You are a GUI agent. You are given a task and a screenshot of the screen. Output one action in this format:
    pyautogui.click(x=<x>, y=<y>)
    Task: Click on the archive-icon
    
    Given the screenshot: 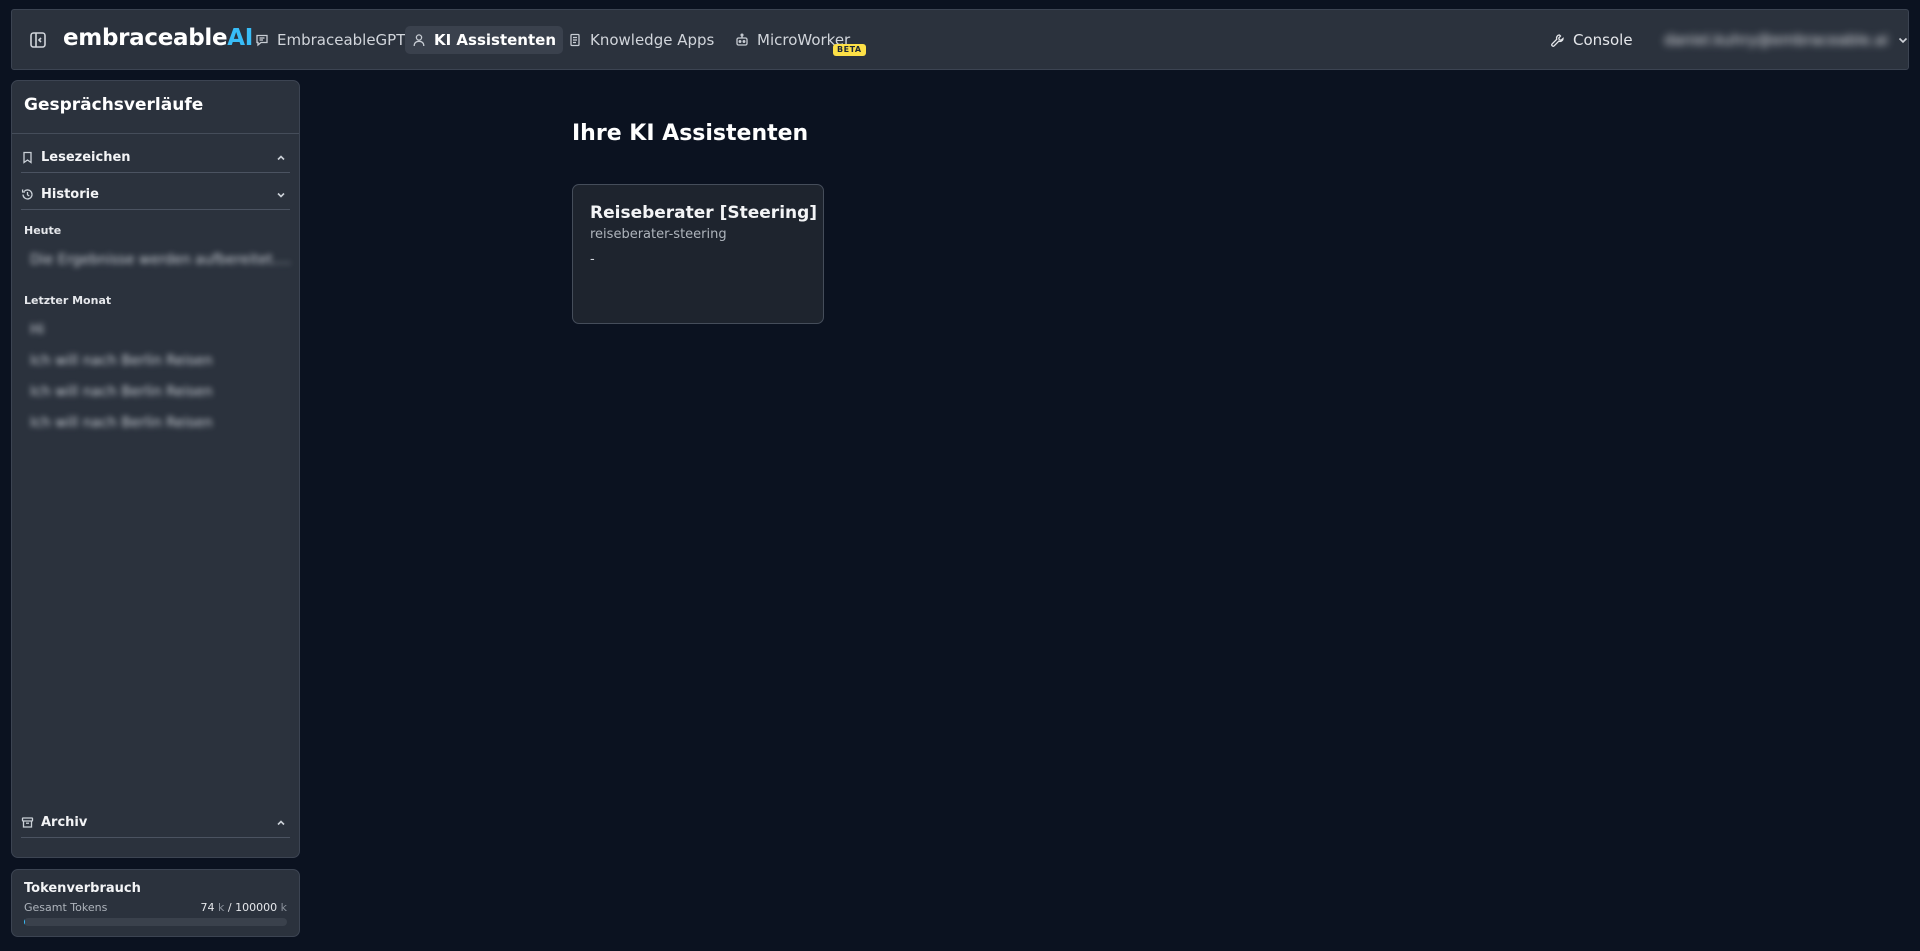 What is the action you would take?
    pyautogui.click(x=27, y=822)
    